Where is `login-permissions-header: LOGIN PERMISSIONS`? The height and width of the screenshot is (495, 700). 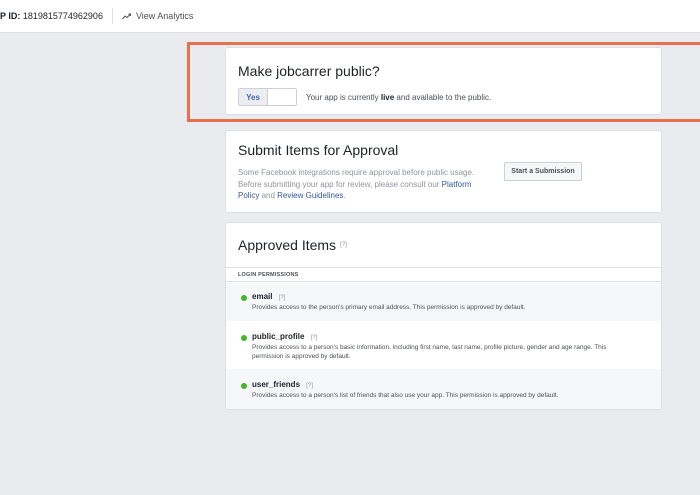
login-permissions-header: LOGIN PERMISSIONS is located at coordinates (443, 274).